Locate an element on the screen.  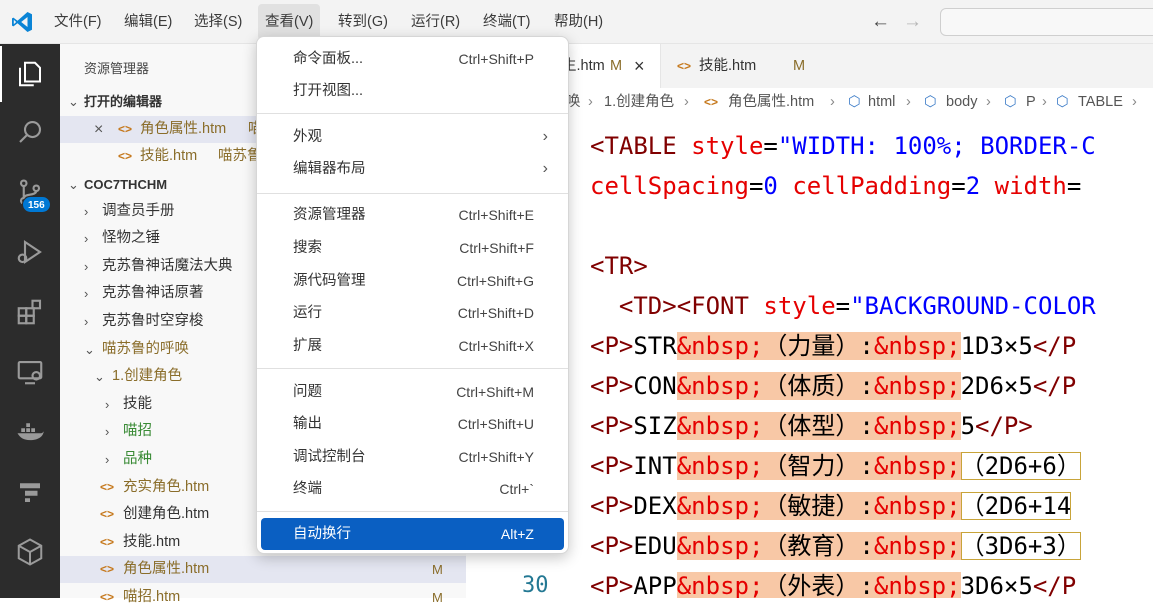
file-name: 角色属性.htm is located at coordinates (166, 569).